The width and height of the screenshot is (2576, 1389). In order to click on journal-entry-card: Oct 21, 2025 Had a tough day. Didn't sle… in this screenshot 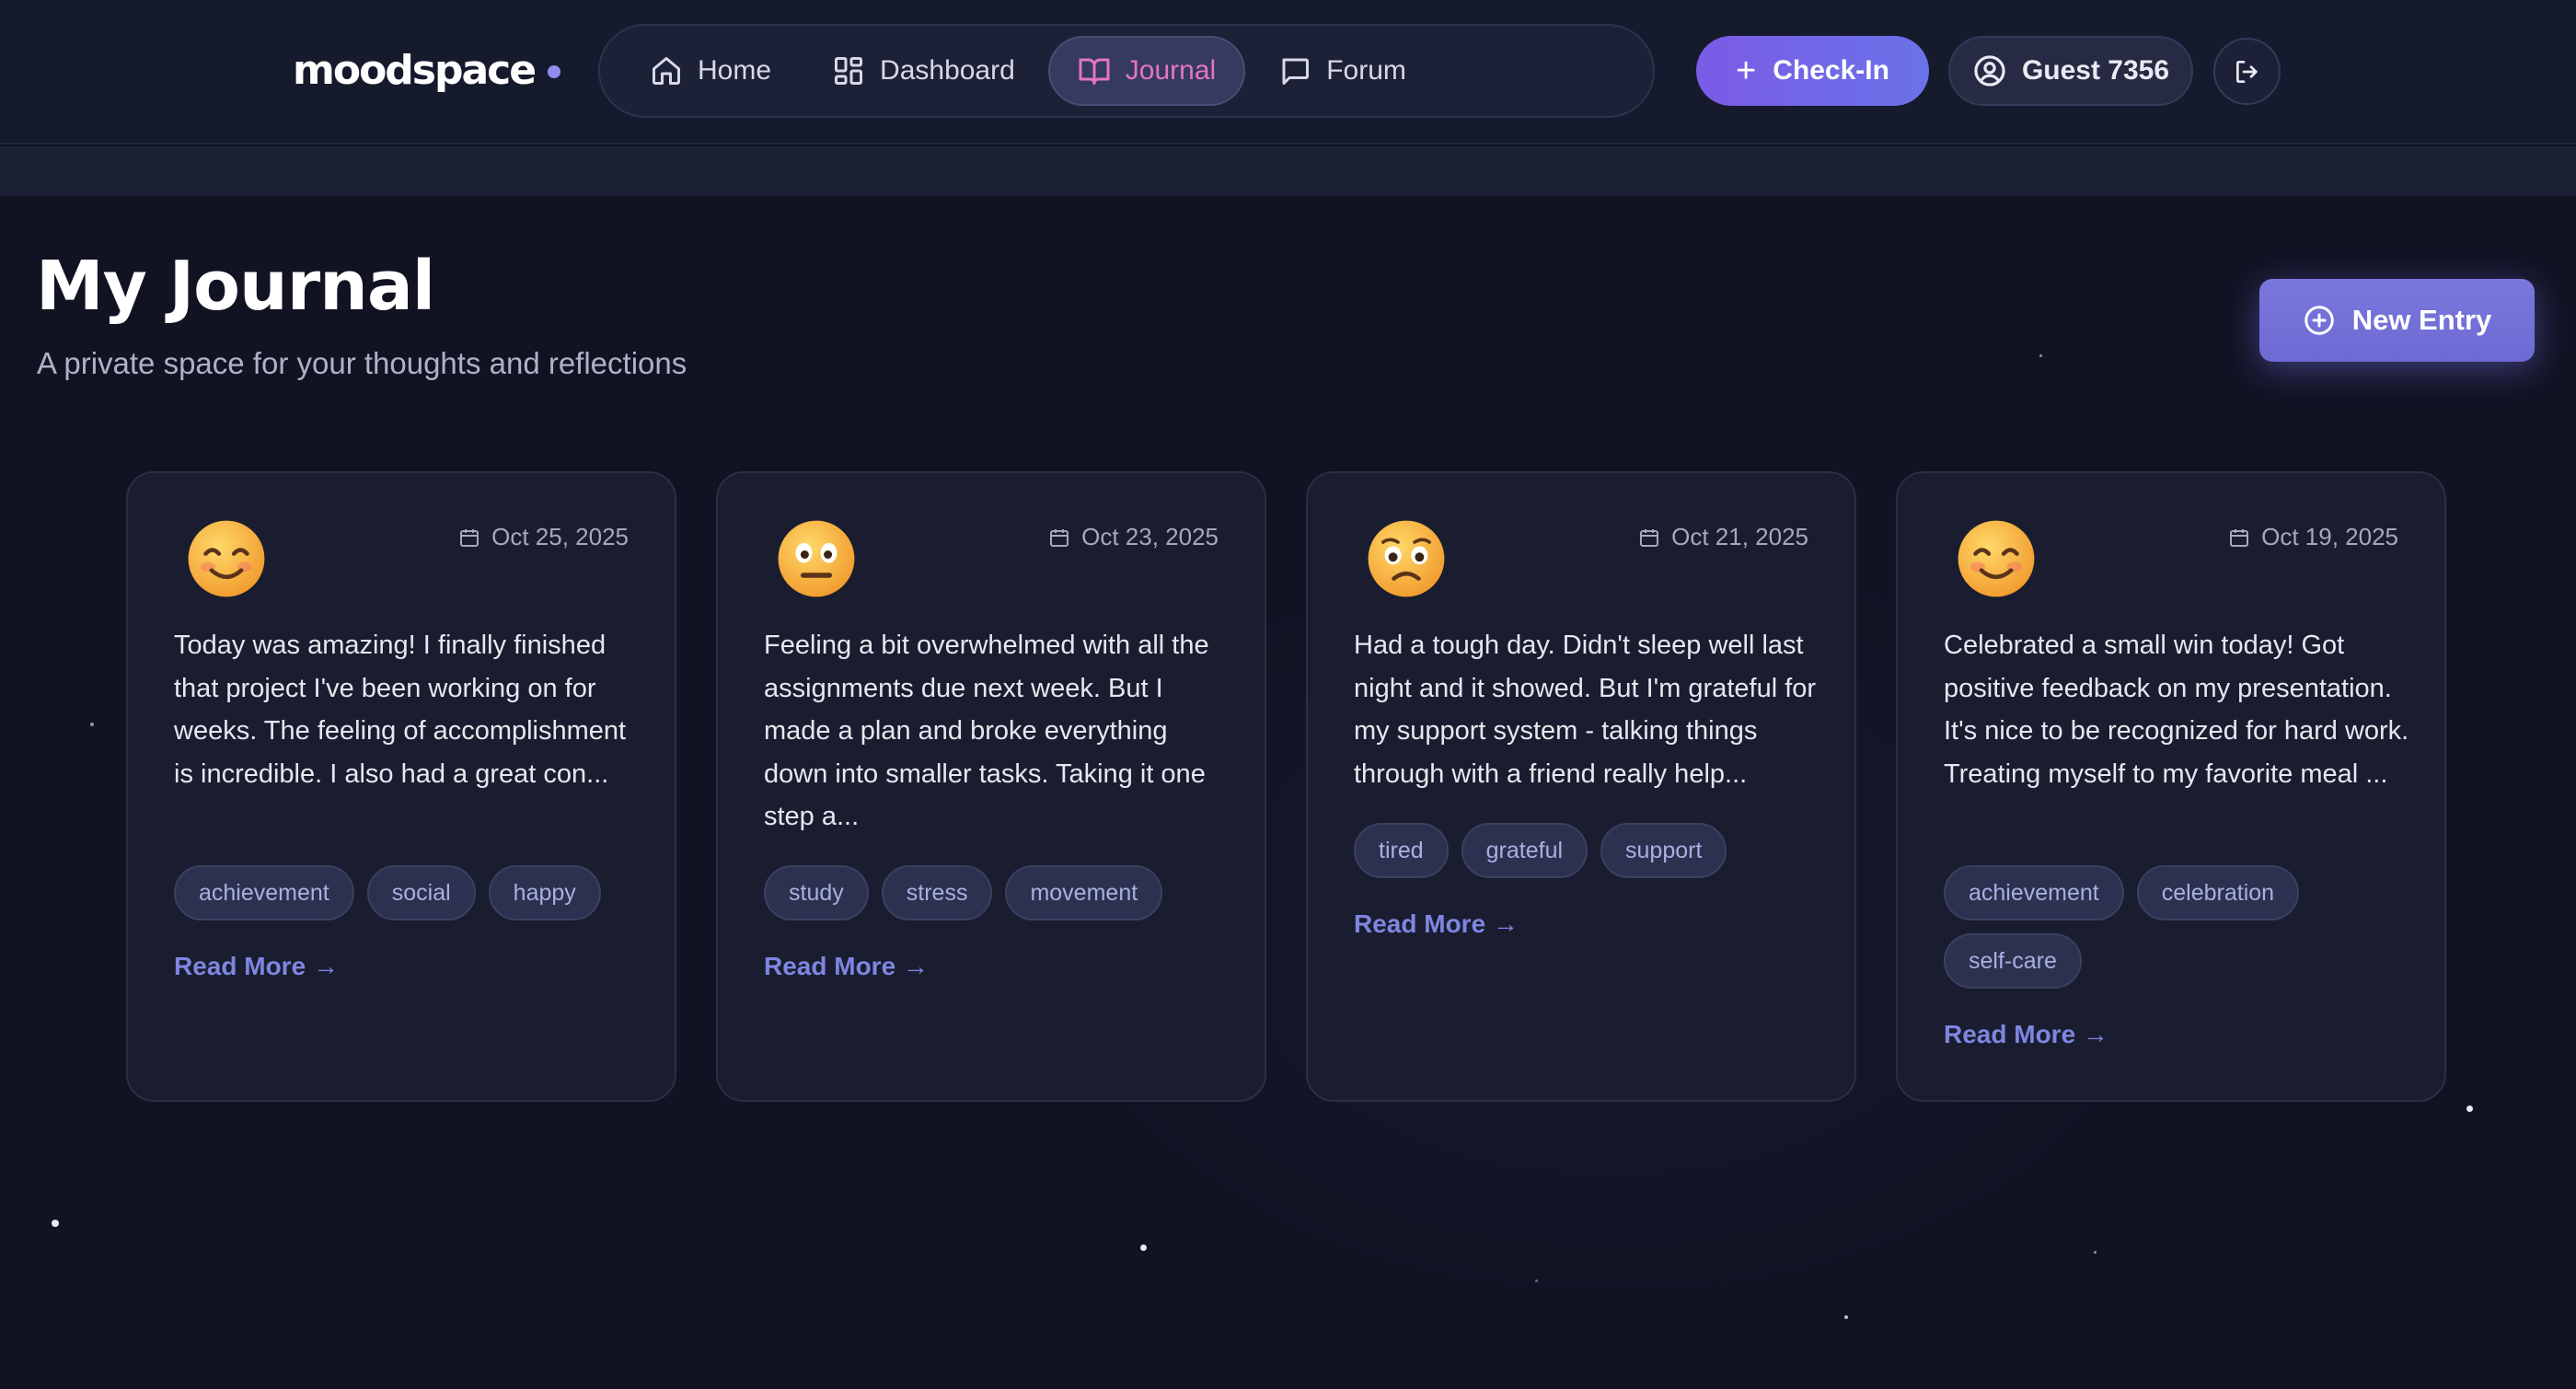, I will do `click(1581, 786)`.